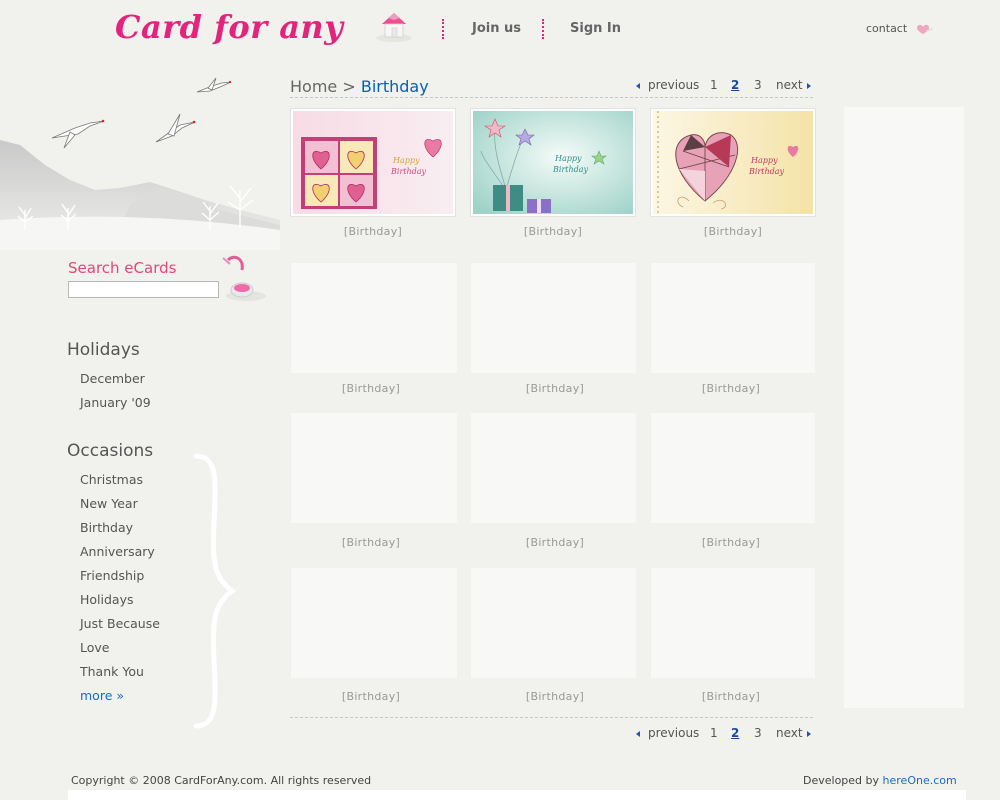 Image resolution: width=1000 pixels, height=800 pixels. What do you see at coordinates (724, 734) in the screenshot?
I see `pagination-bottom: previous 1 2 3 next` at bounding box center [724, 734].